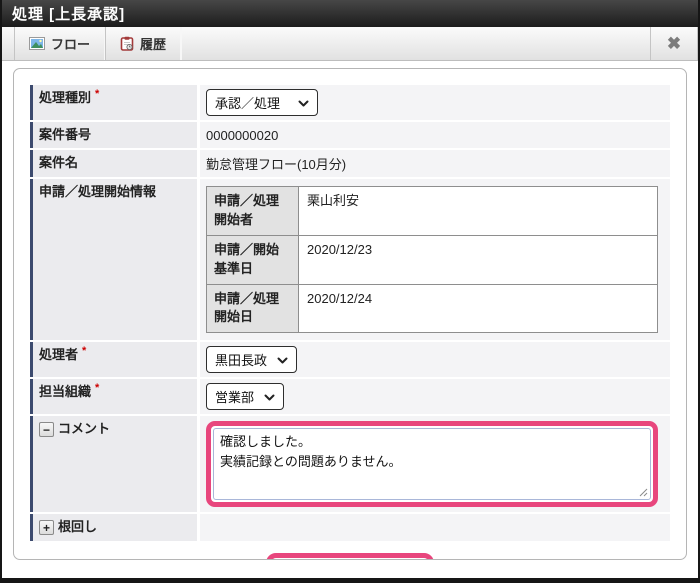 This screenshot has height=583, width=700. What do you see at coordinates (98, 192) in the screenshot?
I see `label-text: 申請／処理開始情報` at bounding box center [98, 192].